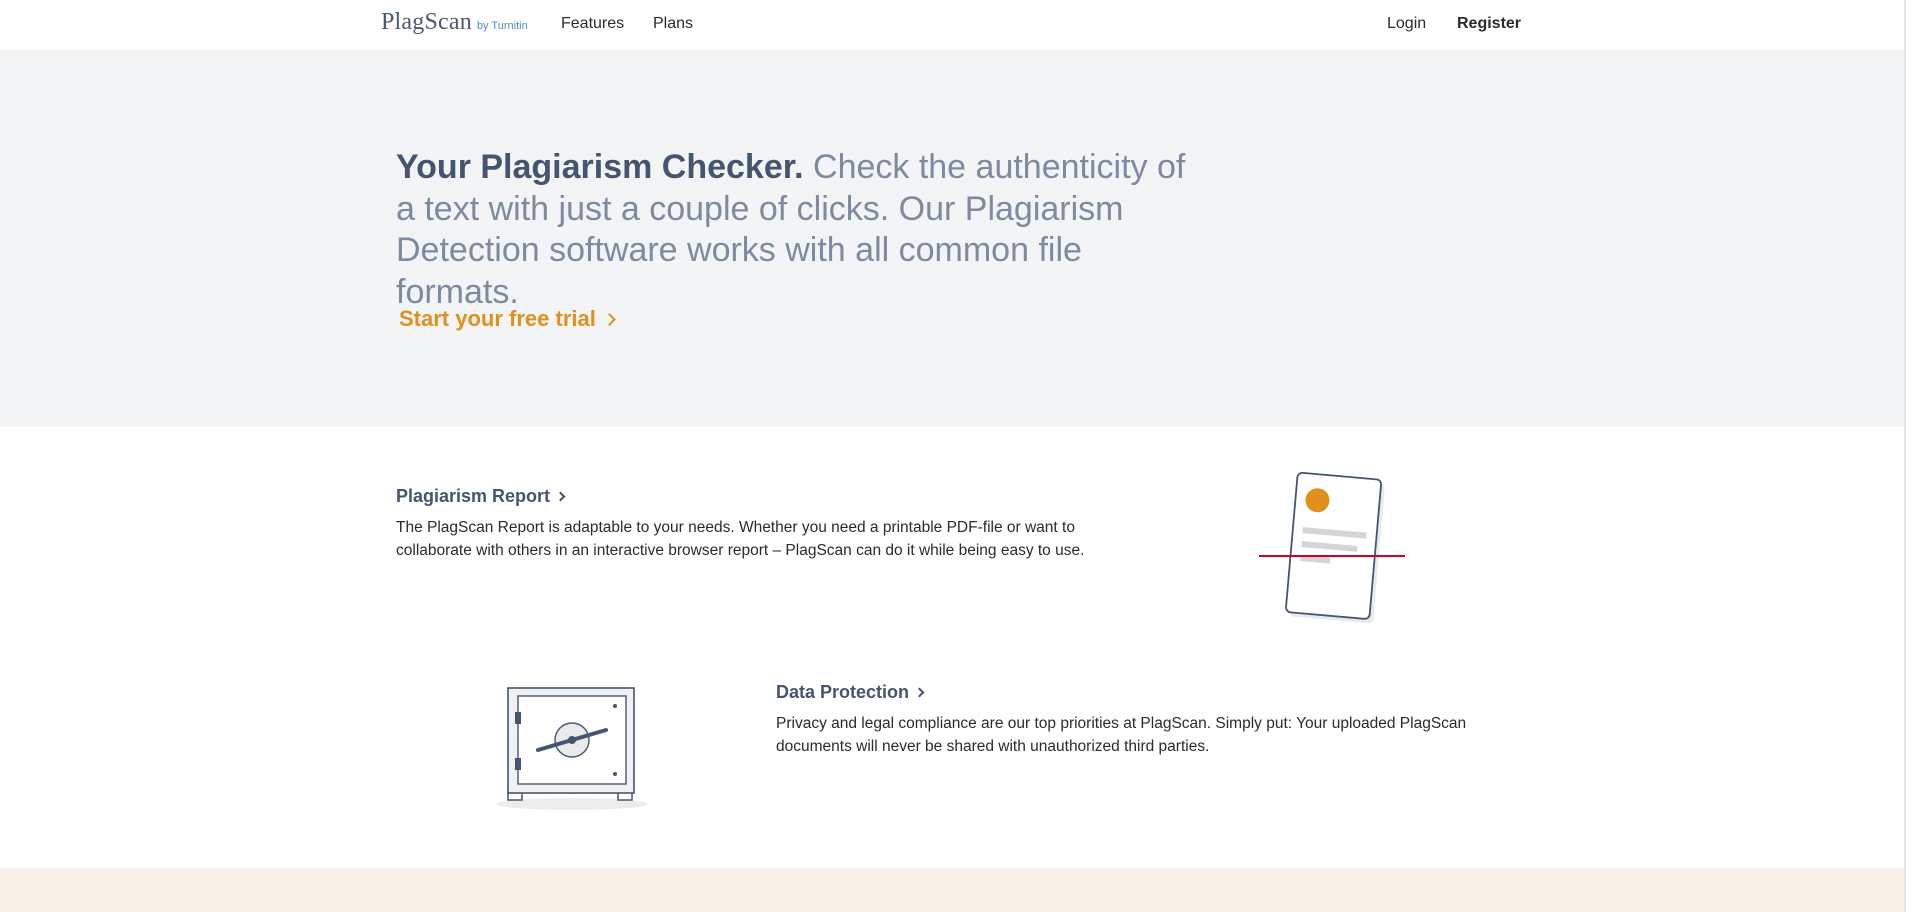  I want to click on data-protection-title: Data Protection, so click(843, 692).